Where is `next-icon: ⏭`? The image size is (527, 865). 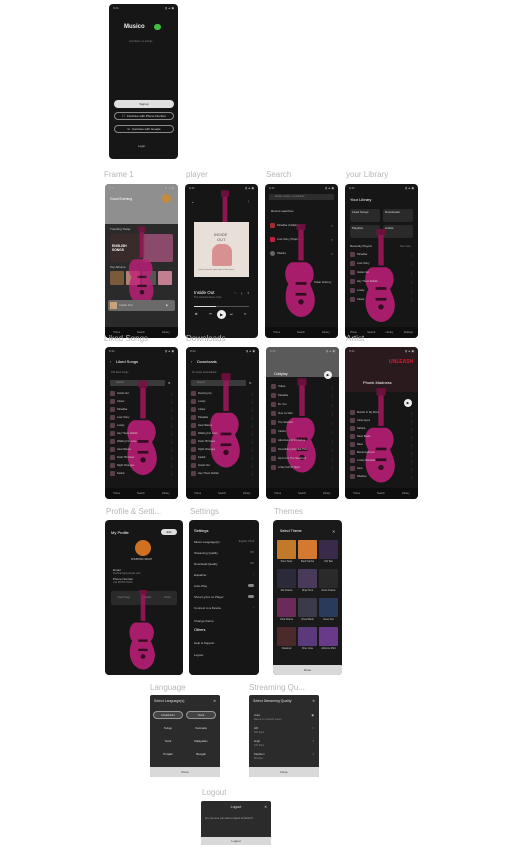 next-icon: ⏭ is located at coordinates (231, 314).